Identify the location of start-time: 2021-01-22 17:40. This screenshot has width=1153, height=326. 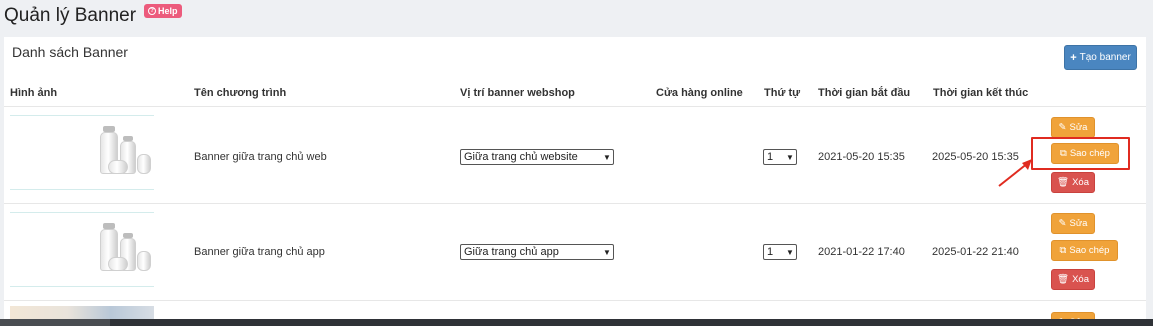
(861, 252).